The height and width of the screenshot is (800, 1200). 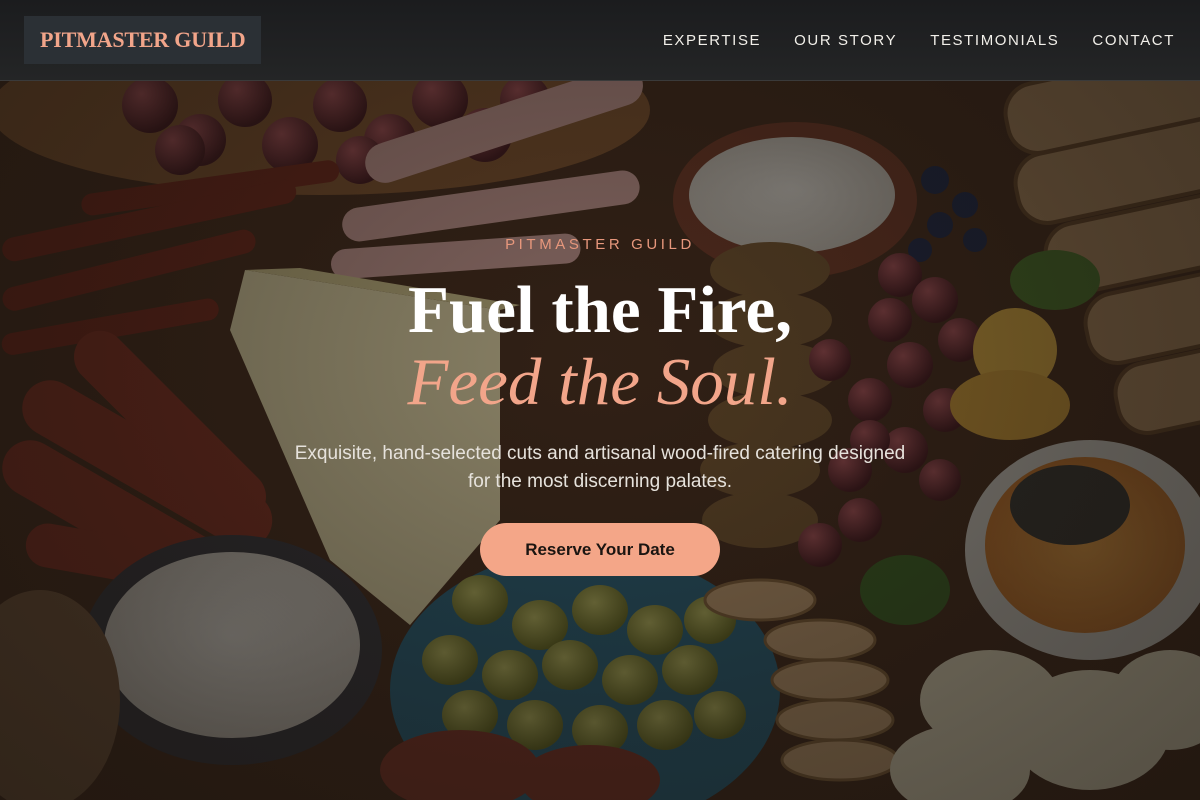 What do you see at coordinates (1133, 40) in the screenshot?
I see `nav-link-contact: CONTACT` at bounding box center [1133, 40].